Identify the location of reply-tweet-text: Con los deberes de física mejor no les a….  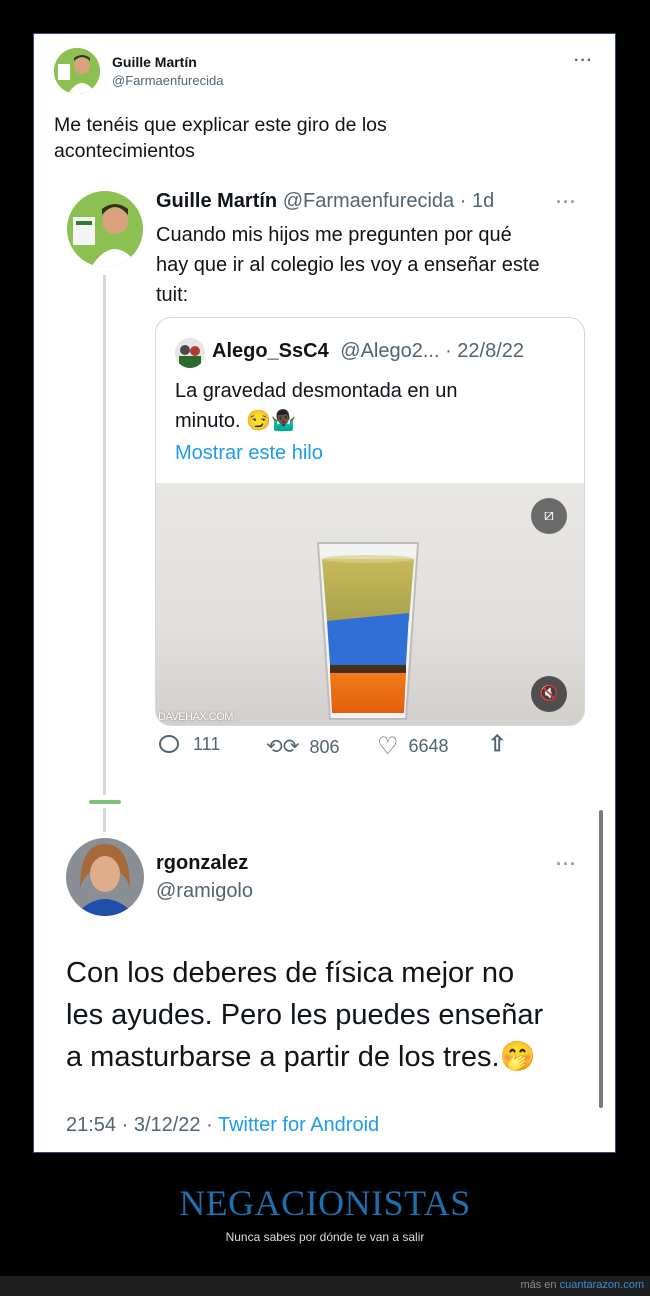
(304, 1015).